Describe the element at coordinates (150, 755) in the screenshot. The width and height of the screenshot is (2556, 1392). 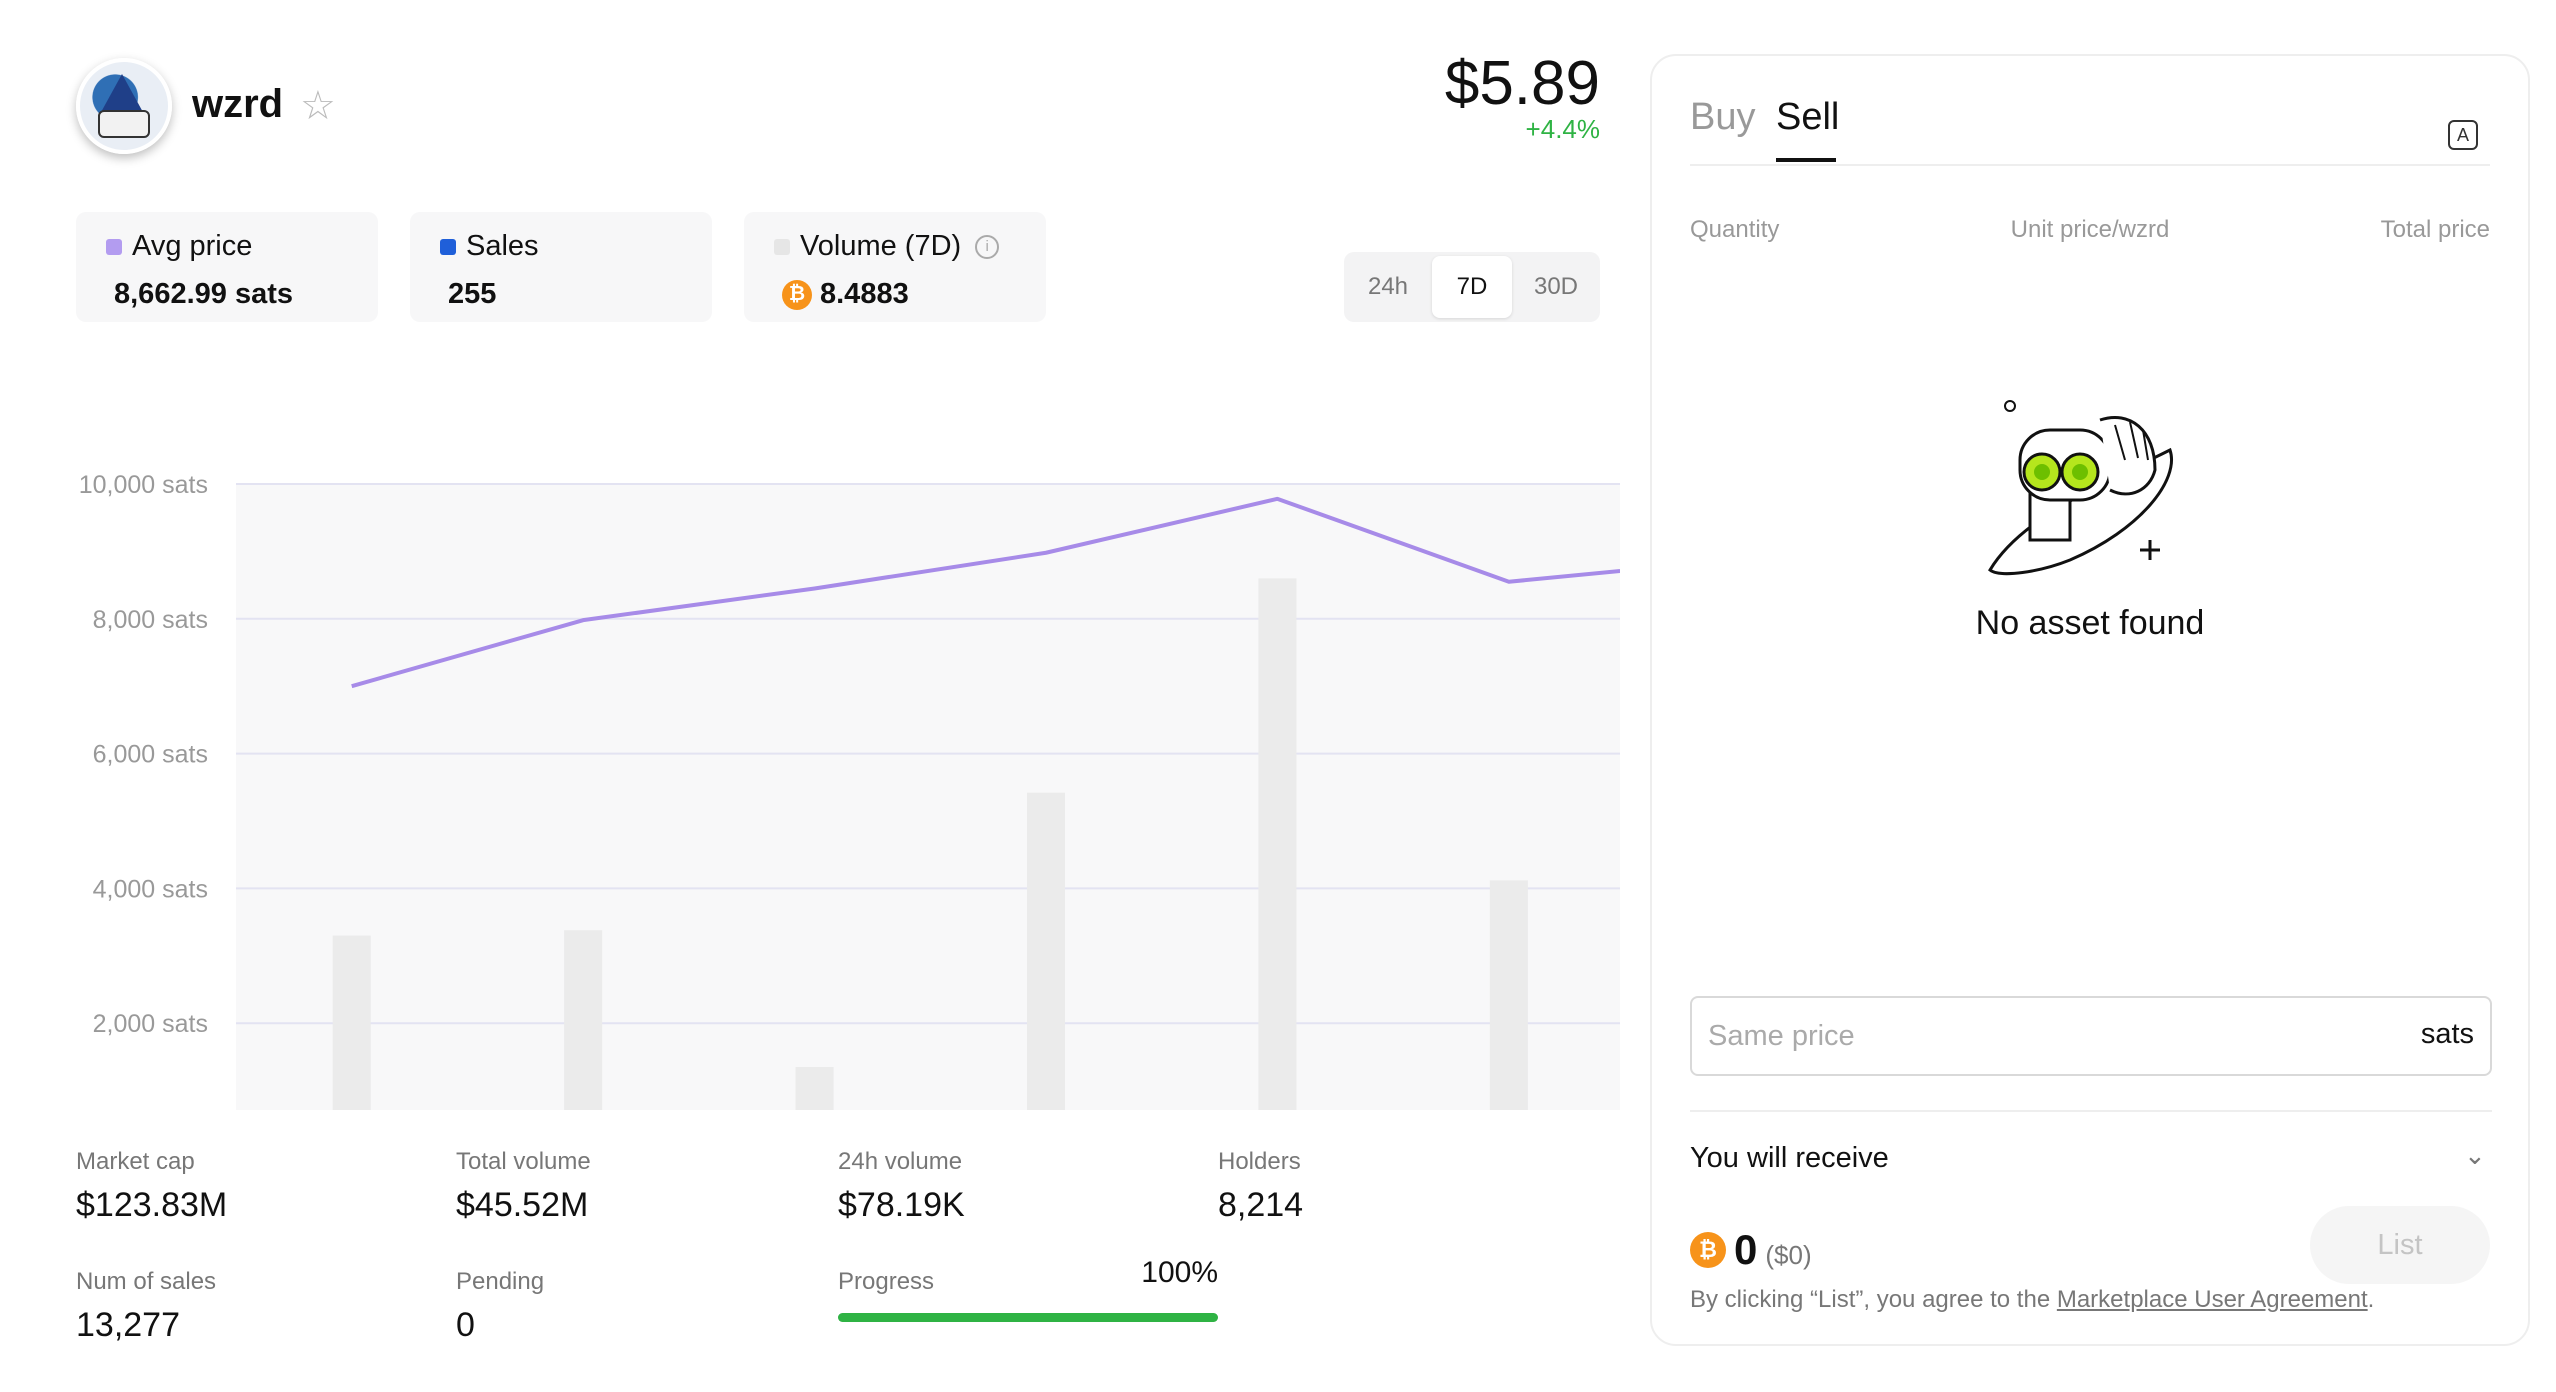
I see `y-tick-label: 6,000 sats` at that location.